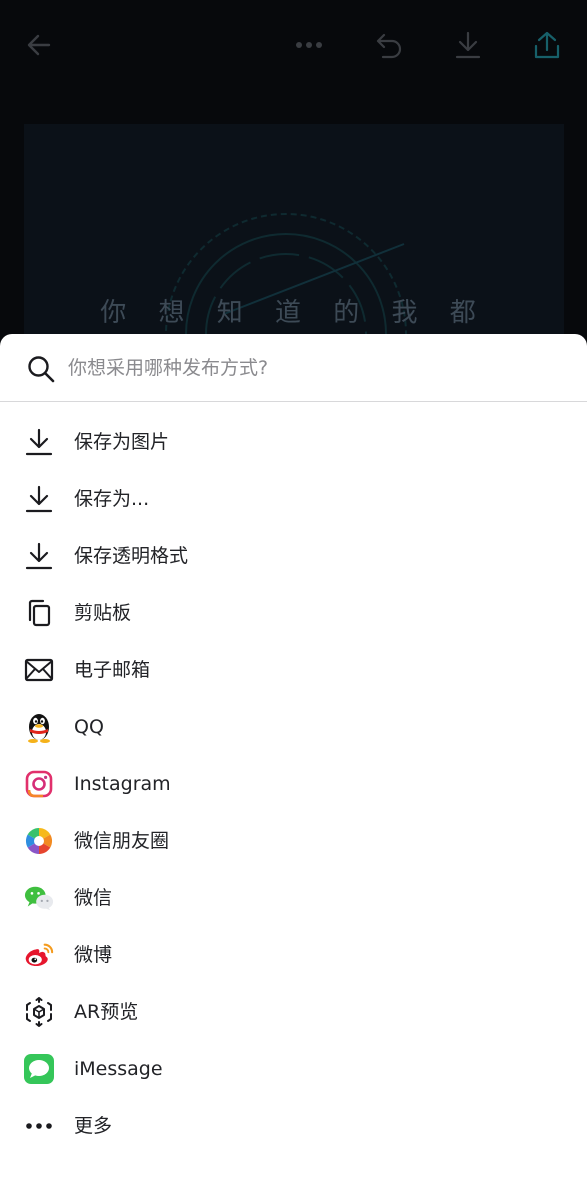 The image size is (587, 1188). I want to click on download-button, so click(468, 45).